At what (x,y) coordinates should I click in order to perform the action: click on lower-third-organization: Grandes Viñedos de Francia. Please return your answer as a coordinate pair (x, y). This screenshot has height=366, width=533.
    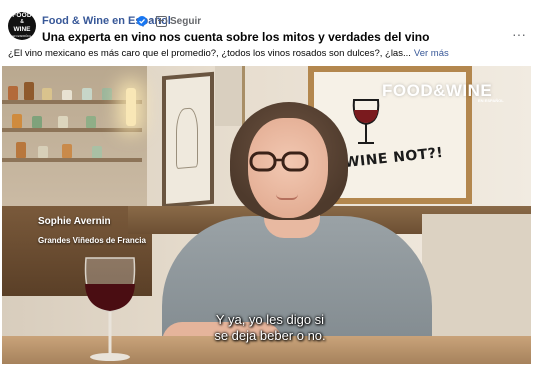
    Looking at the image, I should click on (92, 240).